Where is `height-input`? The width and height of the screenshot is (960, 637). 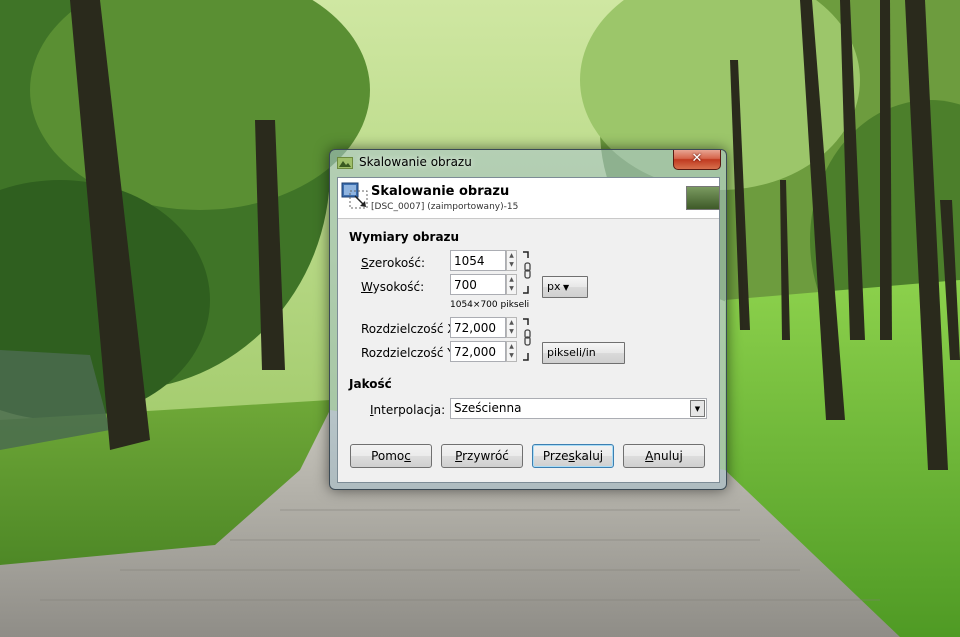
height-input is located at coordinates (478, 284).